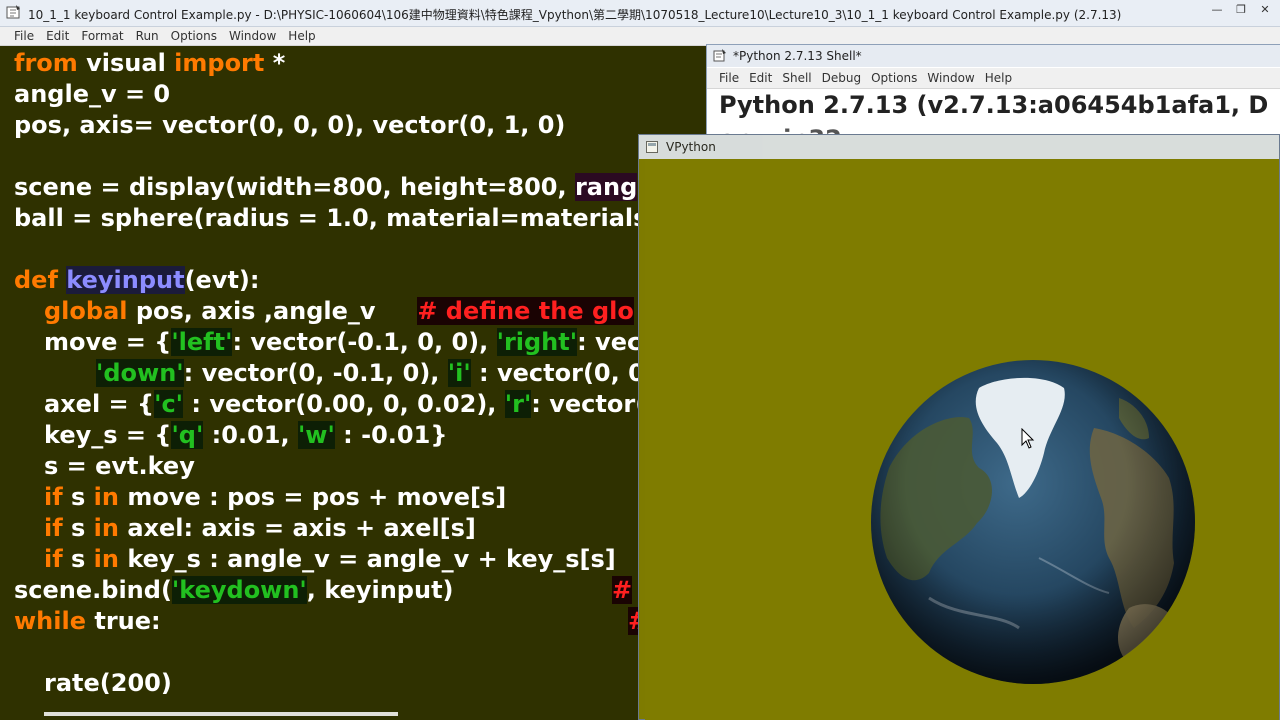 The height and width of the screenshot is (720, 1280). I want to click on code-line-18: scene.bind('keydown', keyinput), so click(234, 590).